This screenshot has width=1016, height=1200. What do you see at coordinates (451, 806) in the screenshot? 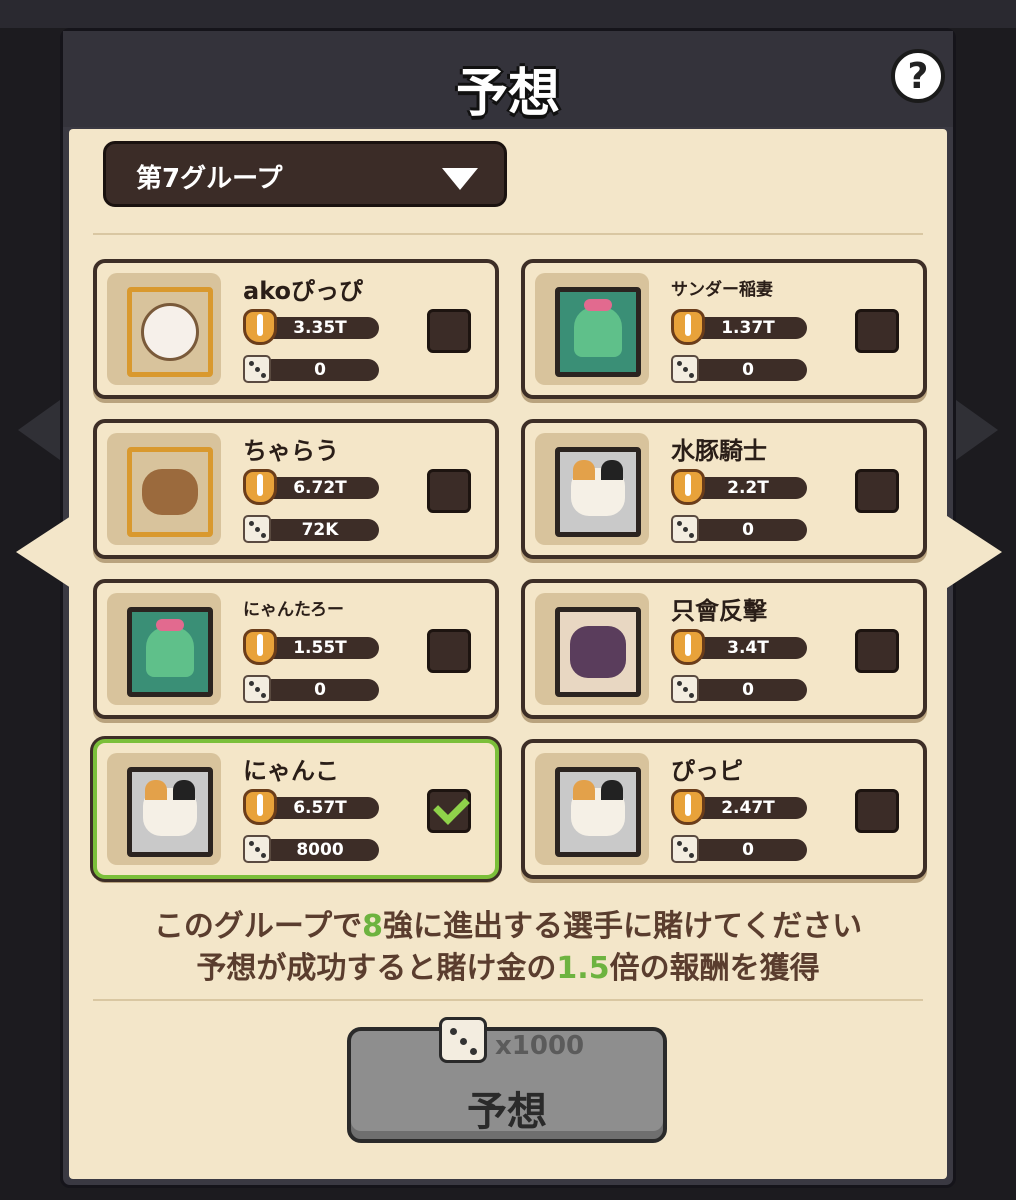
I see `checkmark-icon` at bounding box center [451, 806].